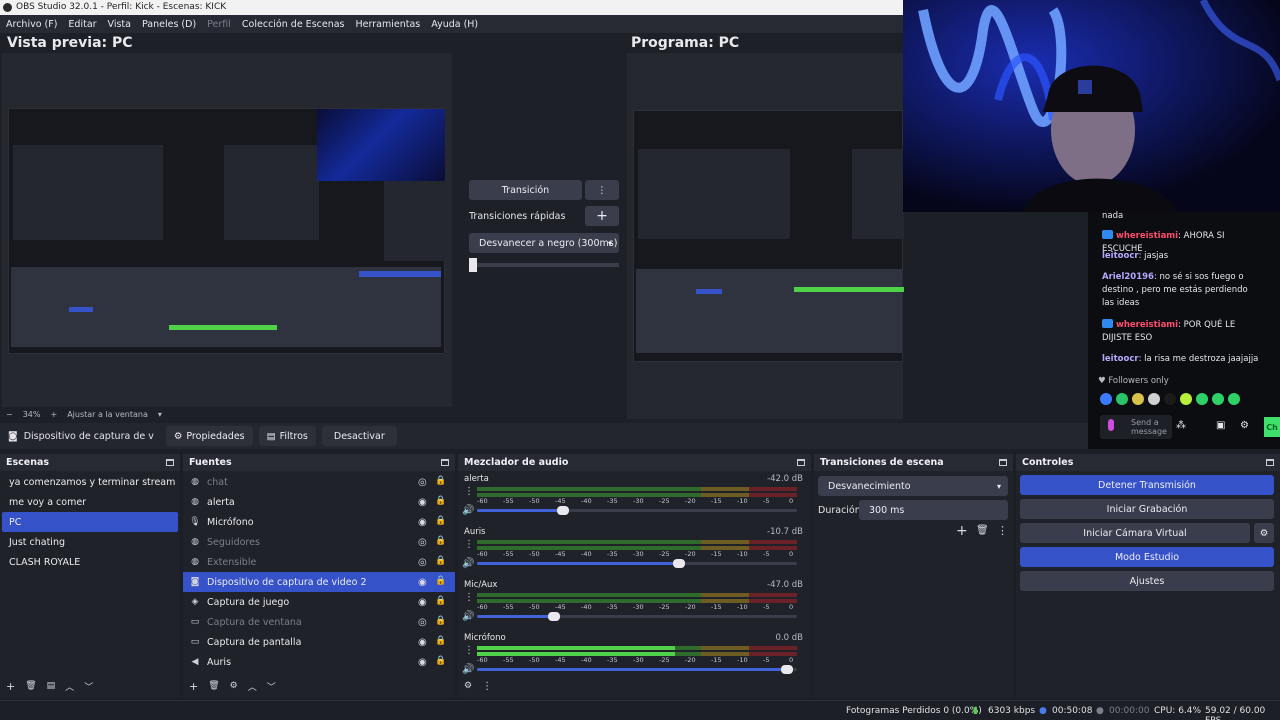  What do you see at coordinates (9, 414) in the screenshot?
I see `zoom-minus: −` at bounding box center [9, 414].